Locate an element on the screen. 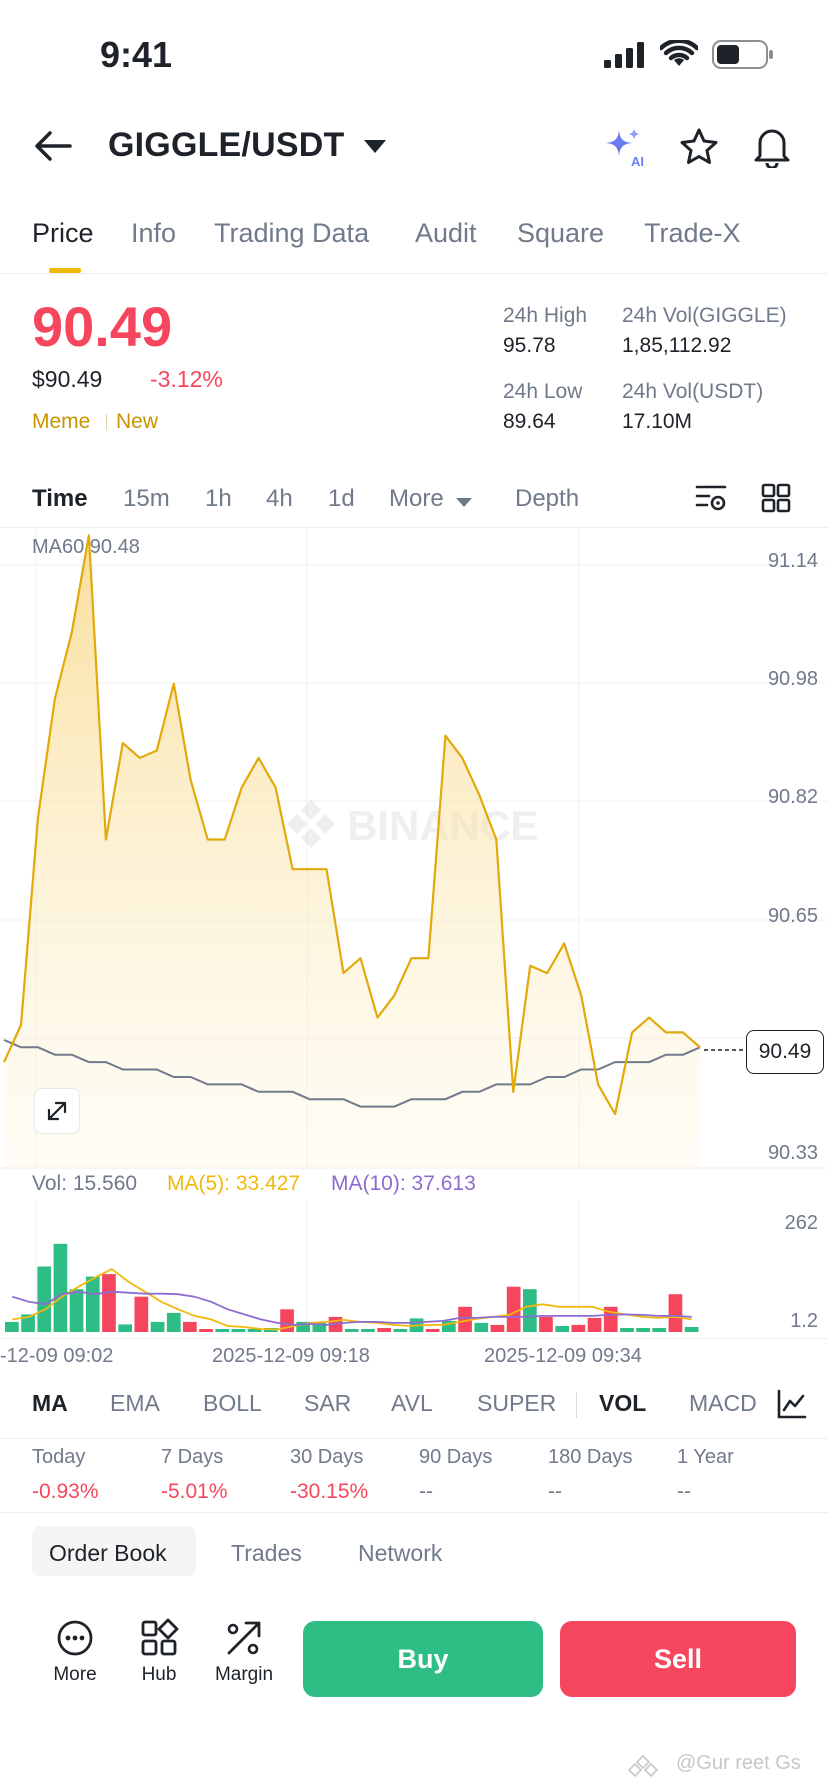  perf-value-1y: -- is located at coordinates (684, 1491).